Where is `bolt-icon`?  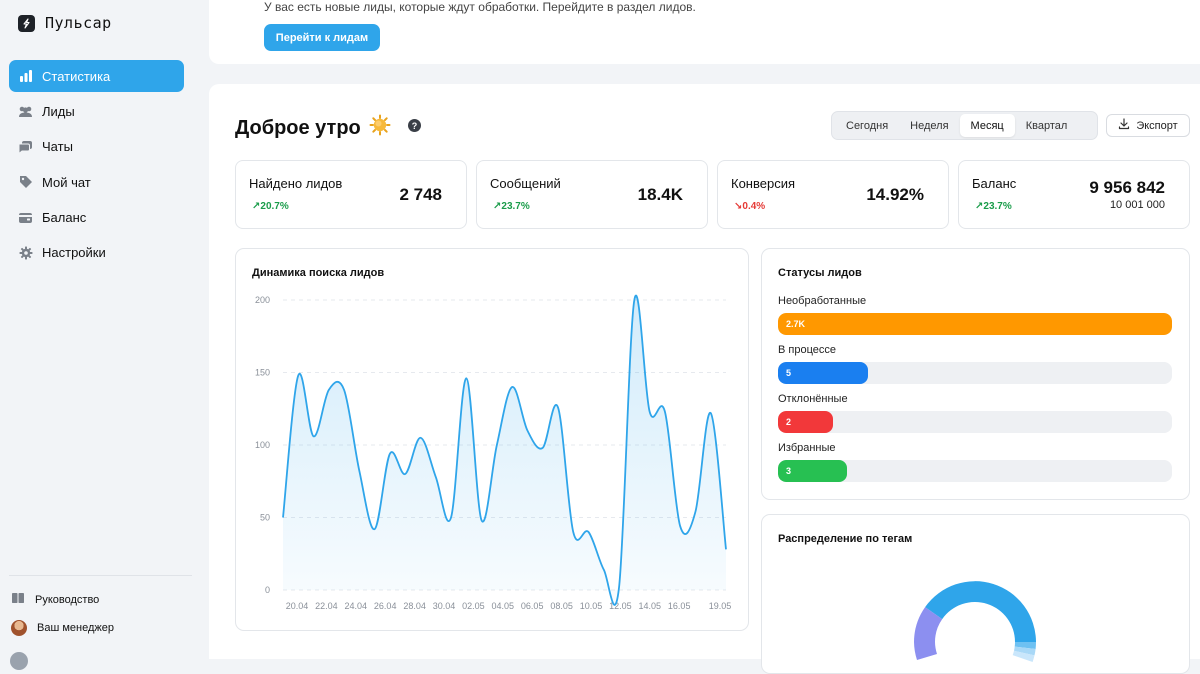
bolt-icon is located at coordinates (26, 23).